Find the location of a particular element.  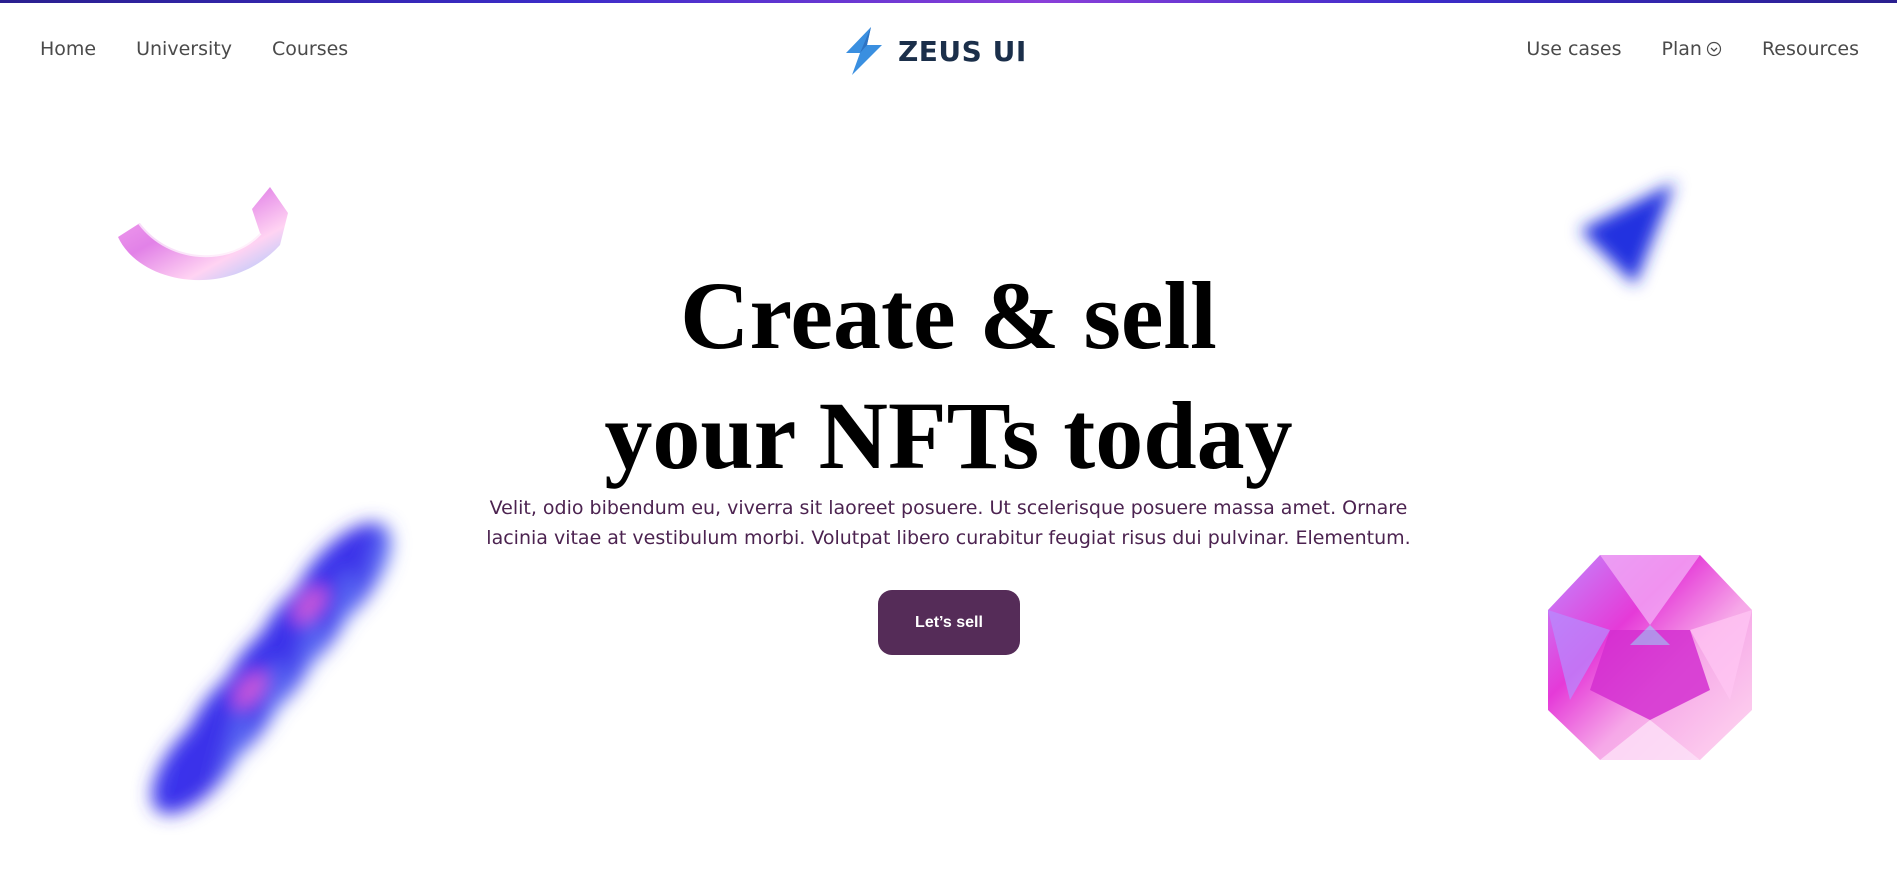

blurred-blue-spring-shape is located at coordinates (271, 668).